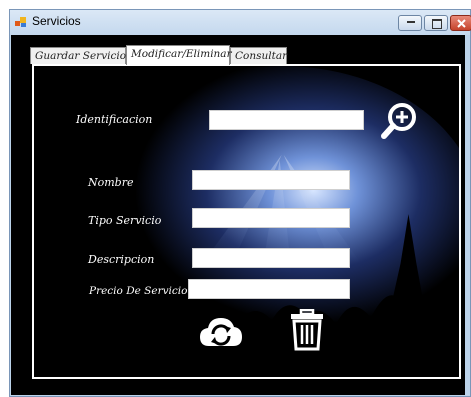 The height and width of the screenshot is (397, 471). What do you see at coordinates (111, 182) in the screenshot?
I see `nombre-label: Nombre` at bounding box center [111, 182].